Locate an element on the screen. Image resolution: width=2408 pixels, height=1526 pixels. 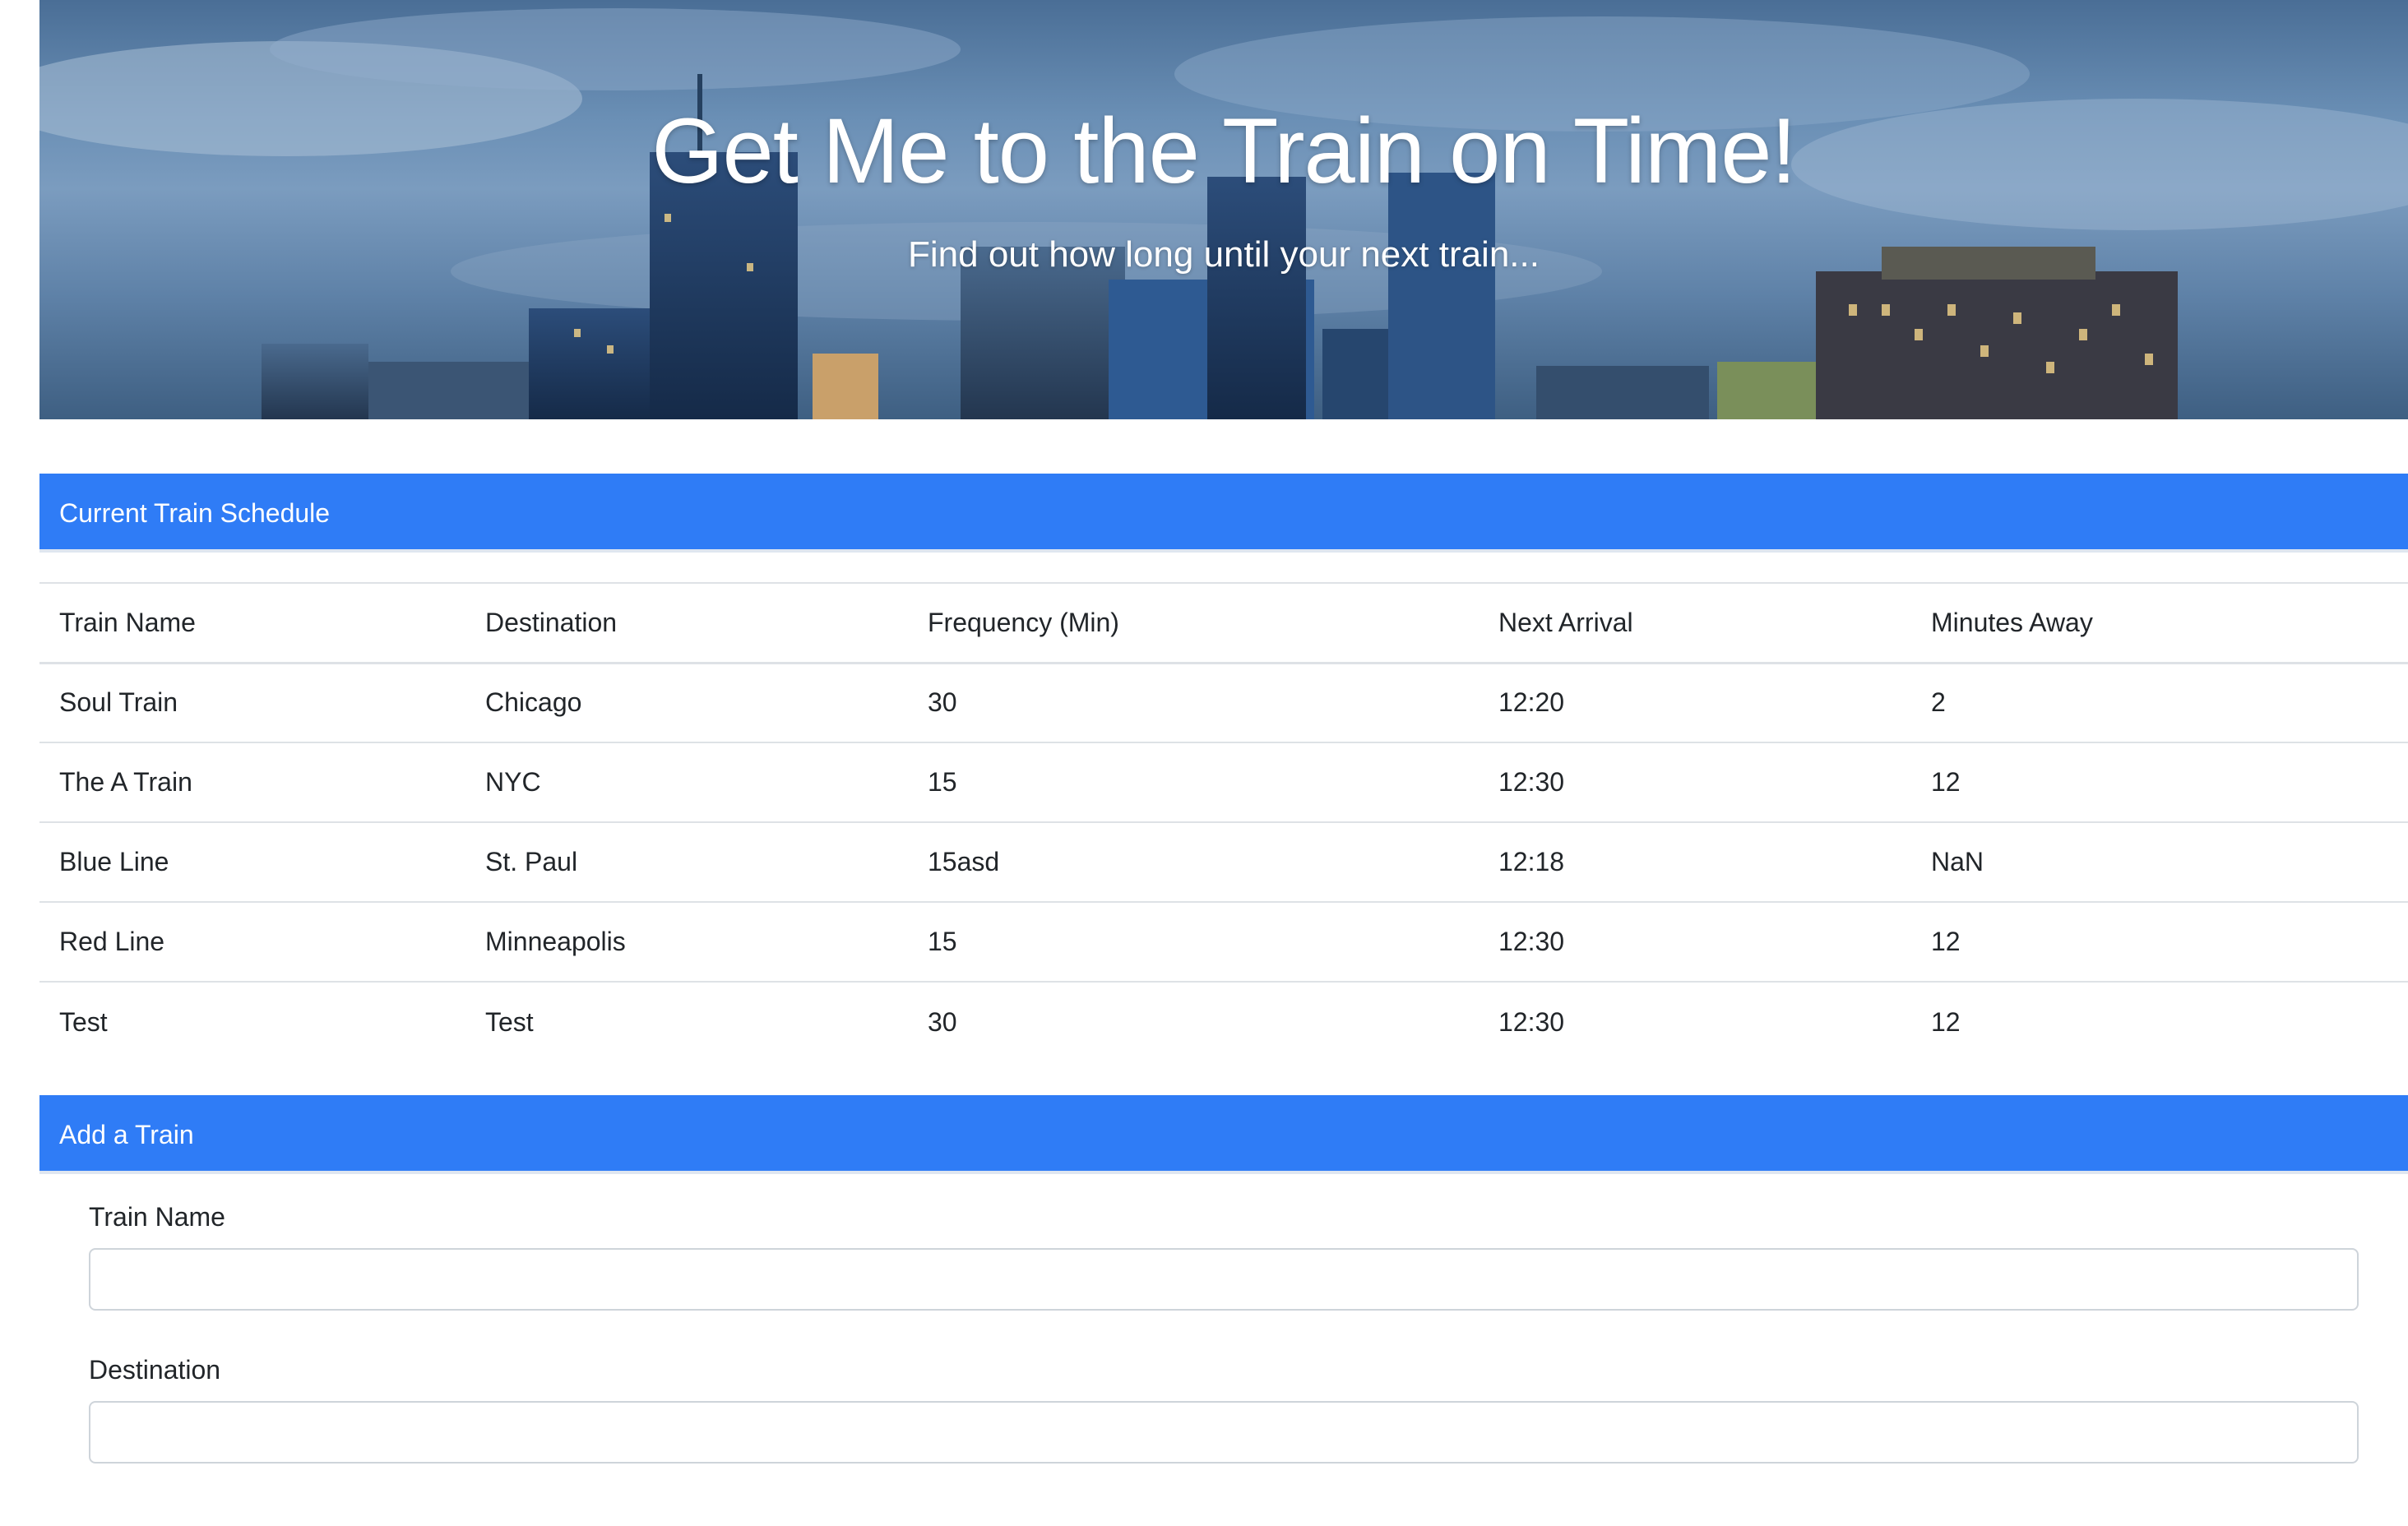
schedule-card-header: Current Train Schedule is located at coordinates (1223, 513).